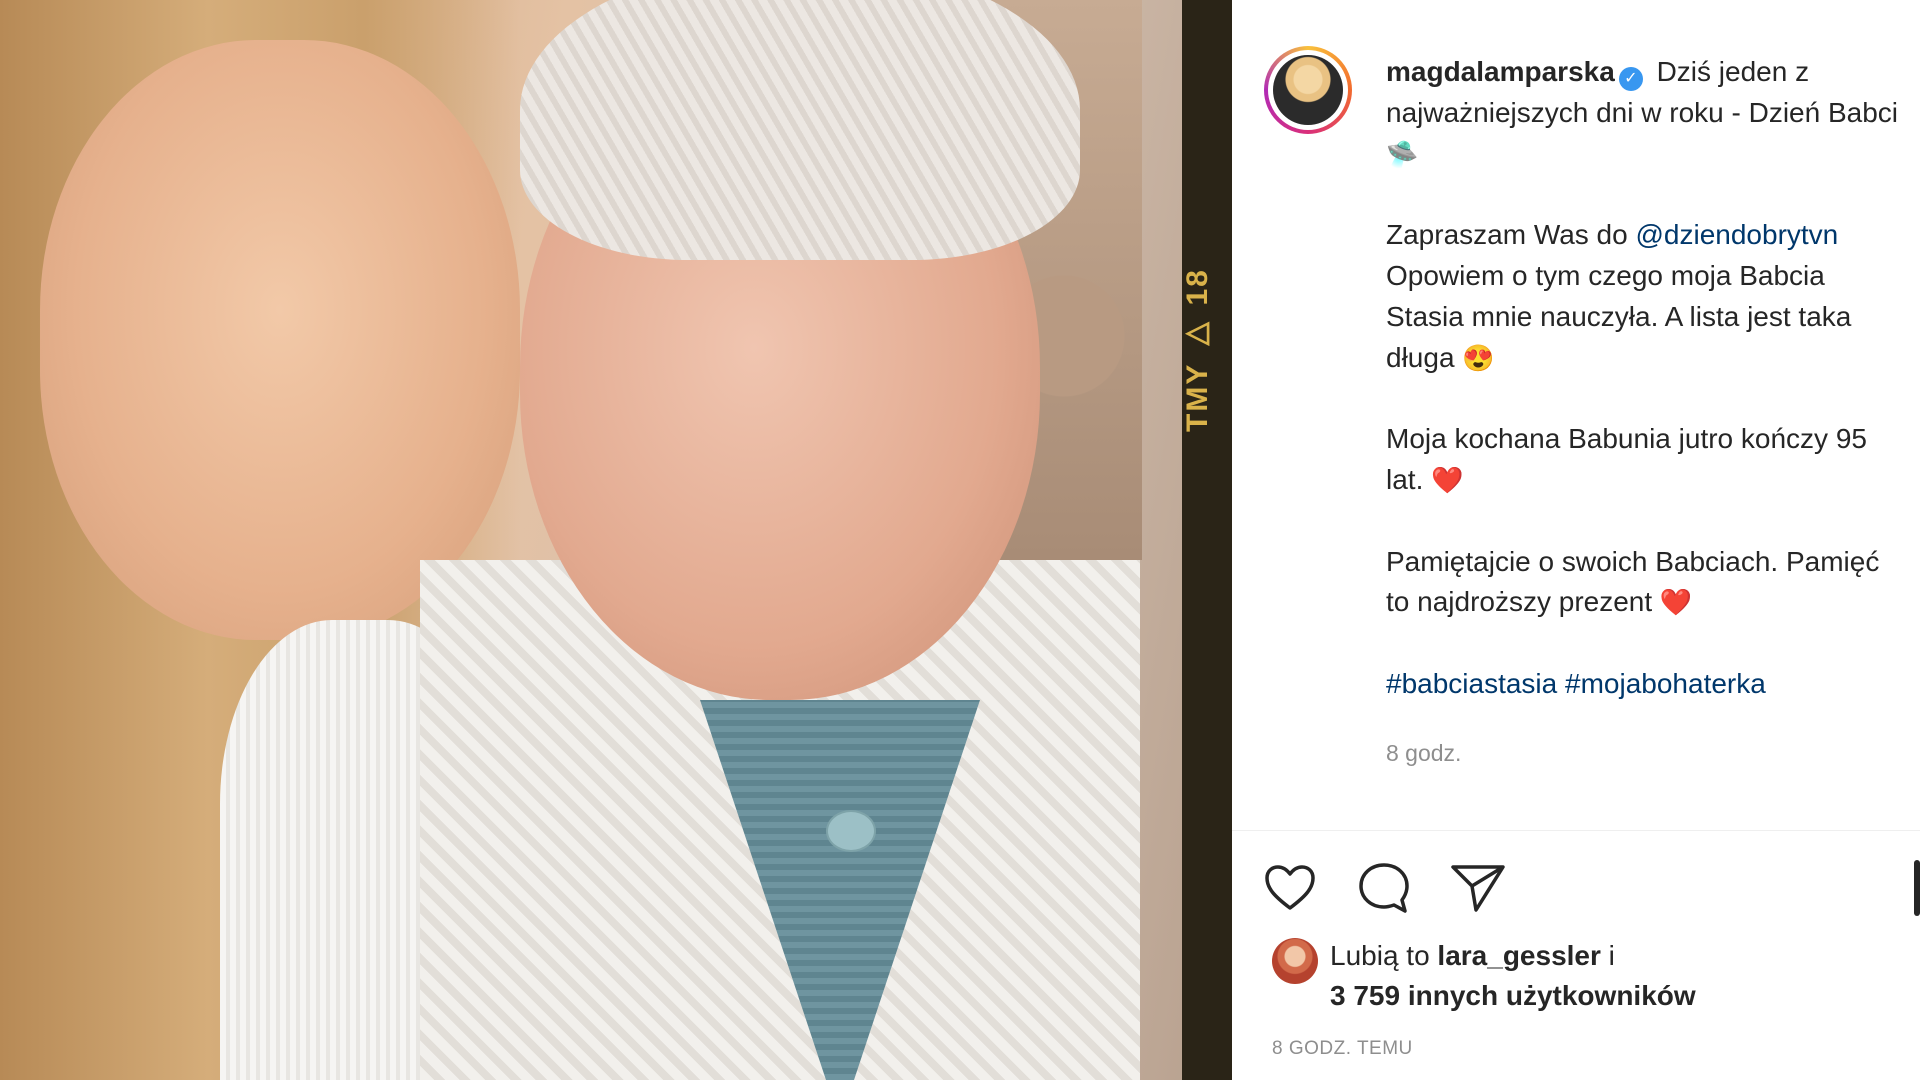 This screenshot has width=1920, height=1080. I want to click on comment-button, so click(1384, 888).